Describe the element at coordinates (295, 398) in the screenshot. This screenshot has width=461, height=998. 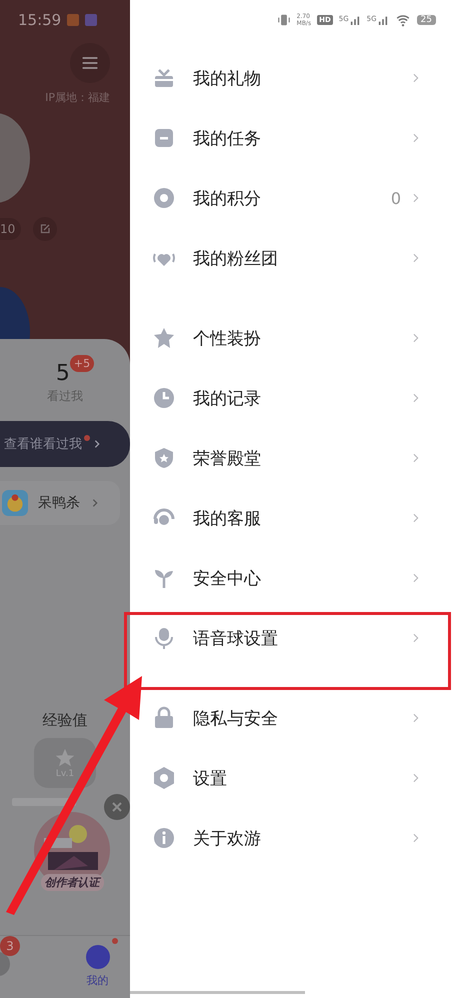
I see `menu-item: 我的记录` at that location.